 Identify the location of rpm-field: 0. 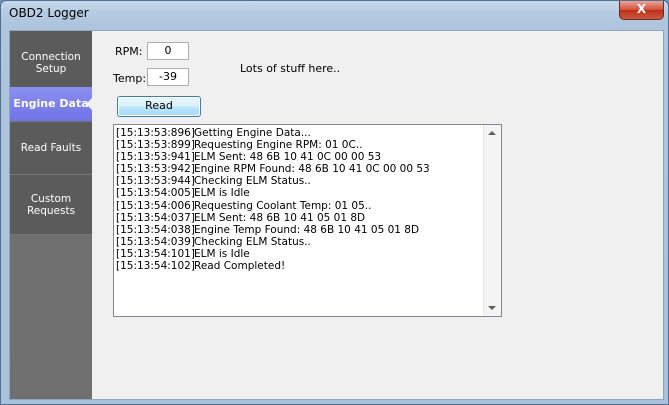
(168, 51).